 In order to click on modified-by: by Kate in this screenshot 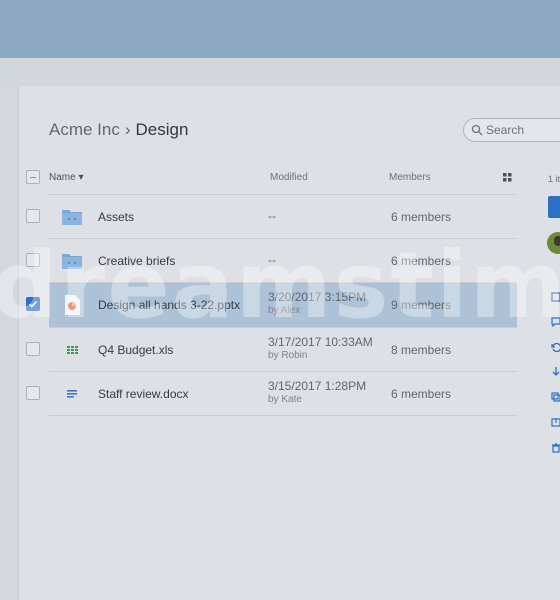, I will do `click(285, 399)`.